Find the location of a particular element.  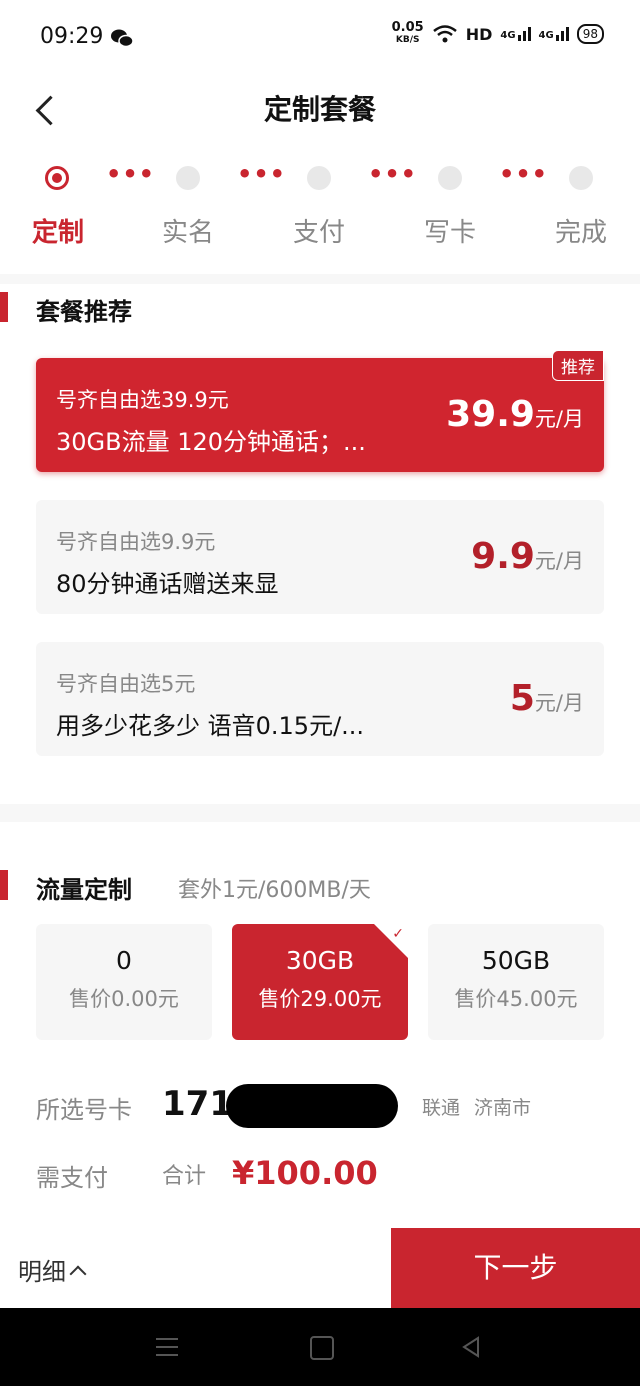

check-icon: ✓ is located at coordinates (398, 934).